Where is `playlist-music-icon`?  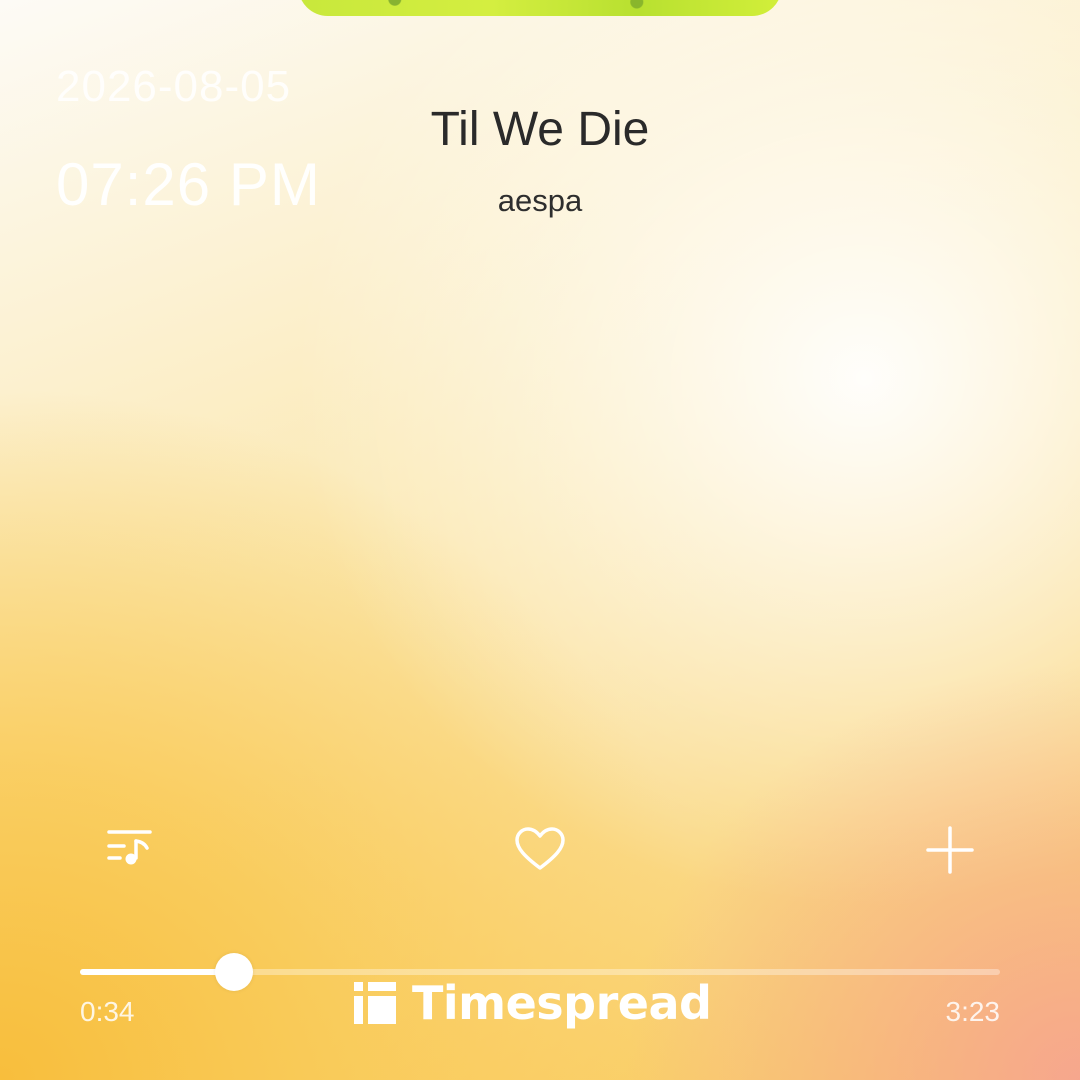 playlist-music-icon is located at coordinates (129, 847).